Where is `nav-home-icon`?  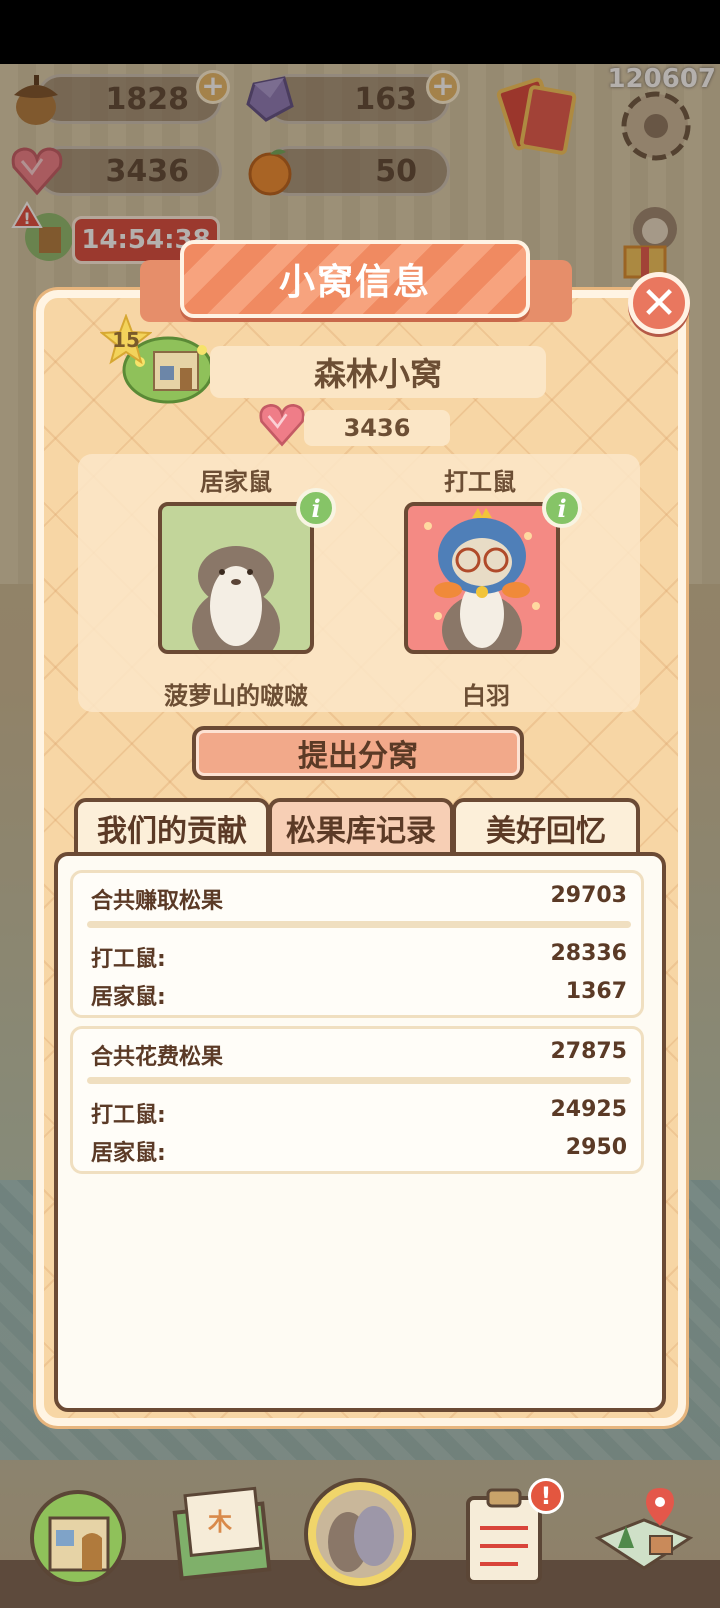 nav-home-icon is located at coordinates (78, 1534).